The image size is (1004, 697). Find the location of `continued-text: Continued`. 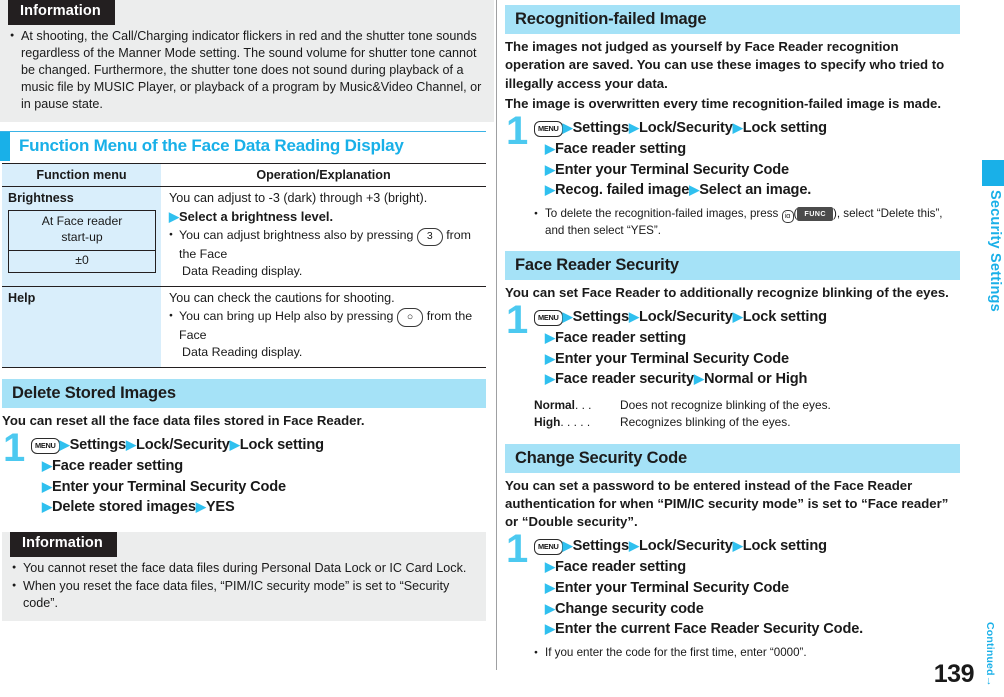

continued-text: Continued is located at coordinates (990, 649).